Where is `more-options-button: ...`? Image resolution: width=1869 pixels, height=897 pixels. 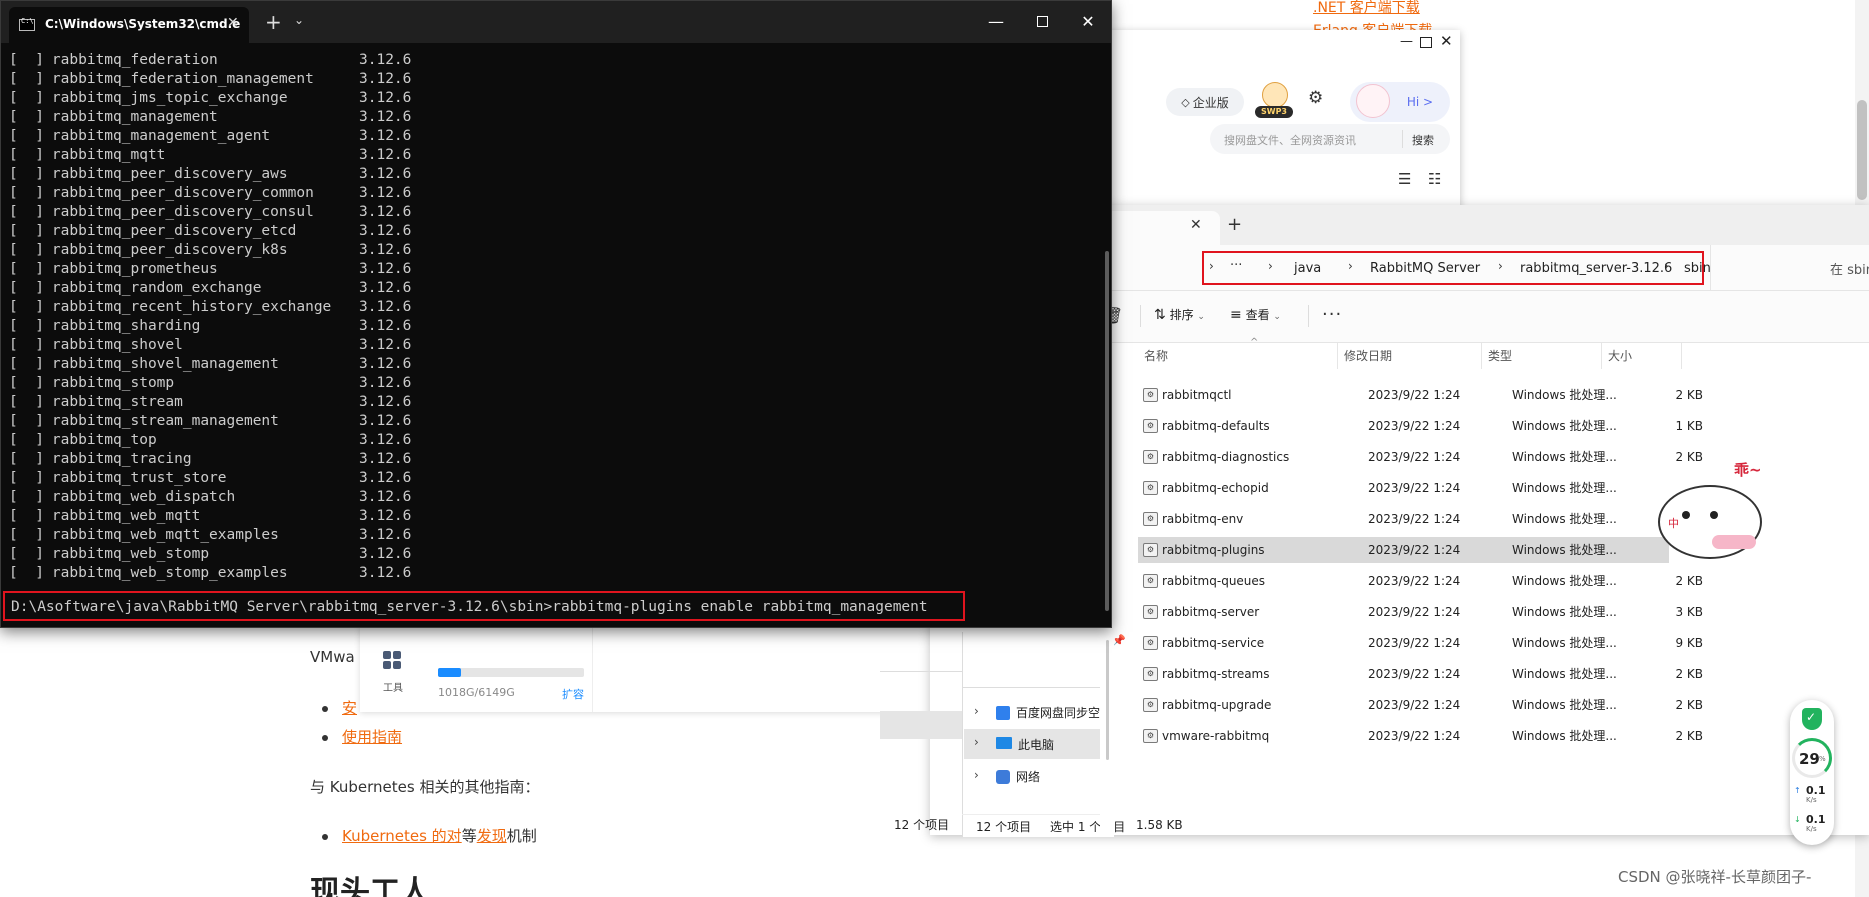
more-options-button: ... is located at coordinates (1332, 309).